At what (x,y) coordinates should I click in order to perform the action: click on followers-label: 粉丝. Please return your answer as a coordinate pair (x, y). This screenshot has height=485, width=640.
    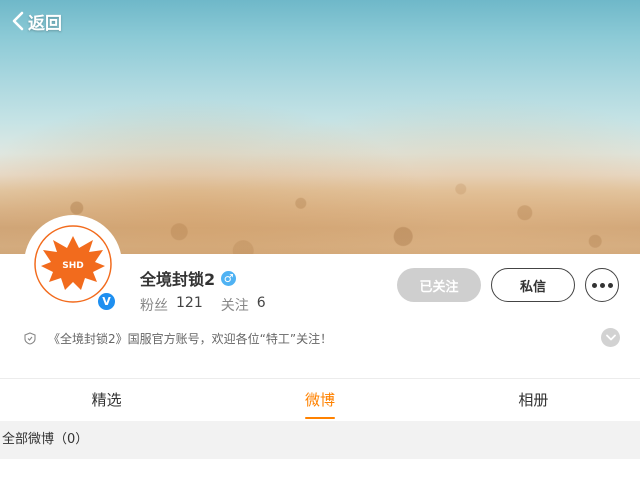
    Looking at the image, I should click on (154, 306).